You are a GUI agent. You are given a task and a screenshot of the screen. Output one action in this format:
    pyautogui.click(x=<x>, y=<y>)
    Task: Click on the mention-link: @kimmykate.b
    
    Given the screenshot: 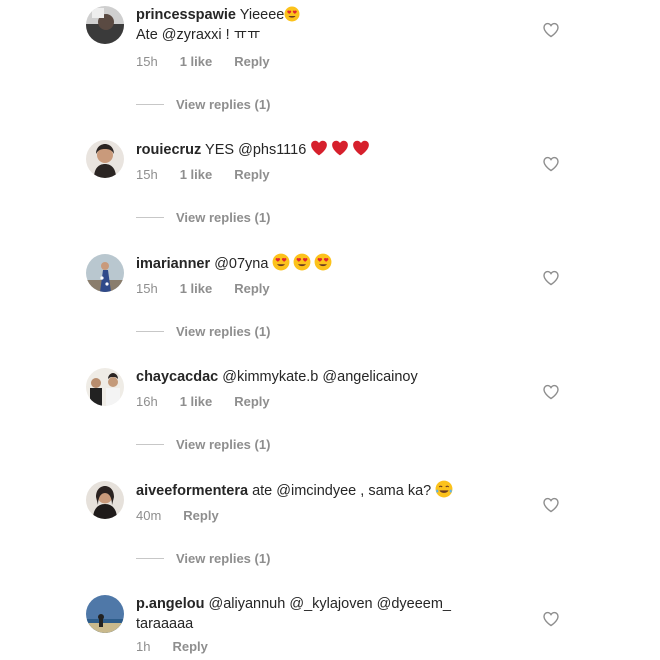 What is the action you would take?
    pyautogui.click(x=270, y=377)
    